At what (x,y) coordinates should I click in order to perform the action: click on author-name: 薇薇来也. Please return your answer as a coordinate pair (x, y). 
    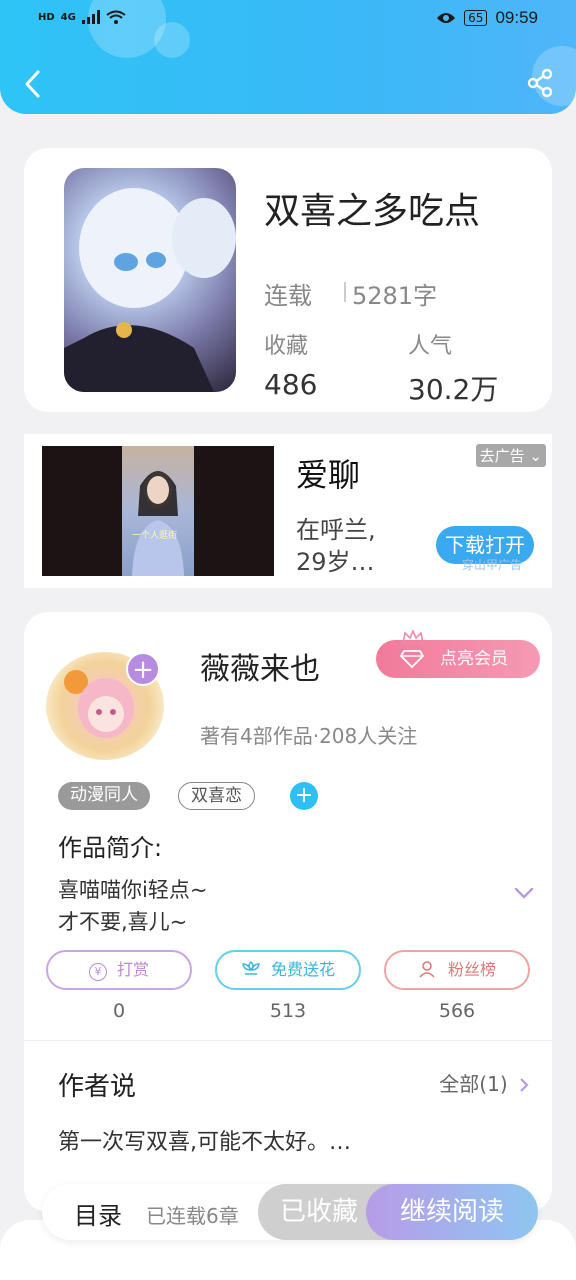
    Looking at the image, I should click on (260, 669).